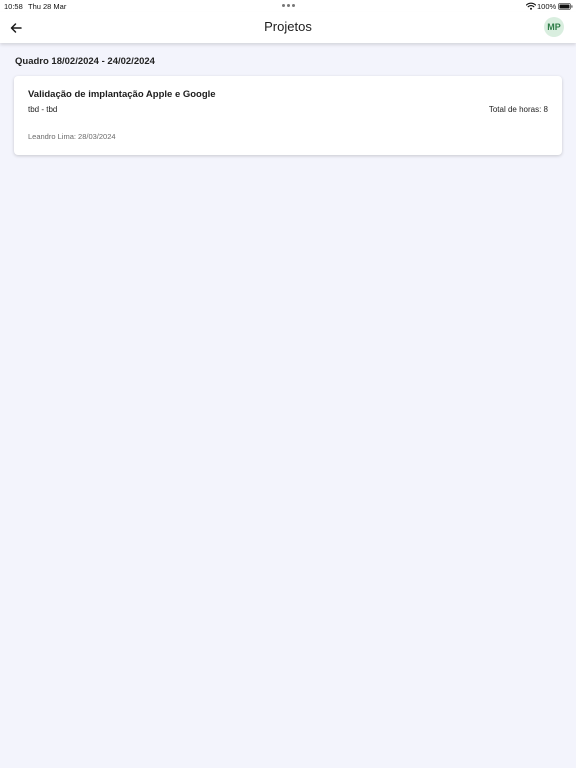  Describe the element at coordinates (13, 6) in the screenshot. I see `status-time: 10:58` at that location.